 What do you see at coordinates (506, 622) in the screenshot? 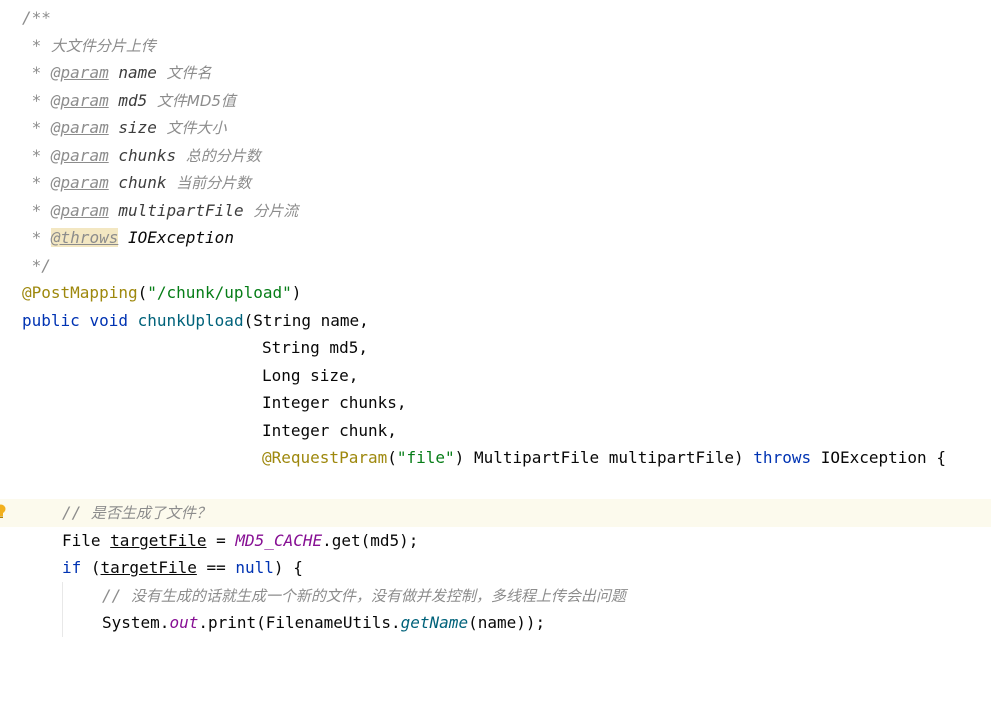
I see `method-args: (name));` at bounding box center [506, 622].